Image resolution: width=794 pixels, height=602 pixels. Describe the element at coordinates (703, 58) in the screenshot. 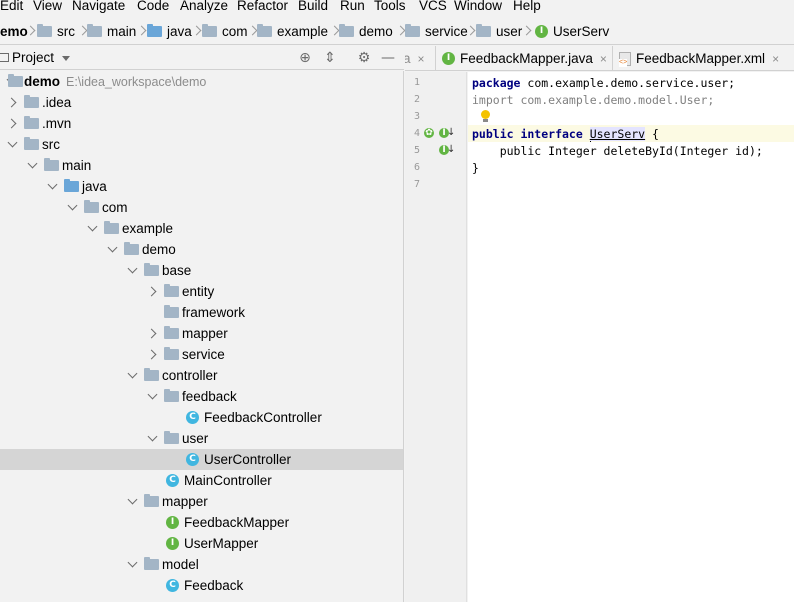

I see `editor-tab-feedbackmapper-xml: FeedbackMapper.xml ×` at that location.